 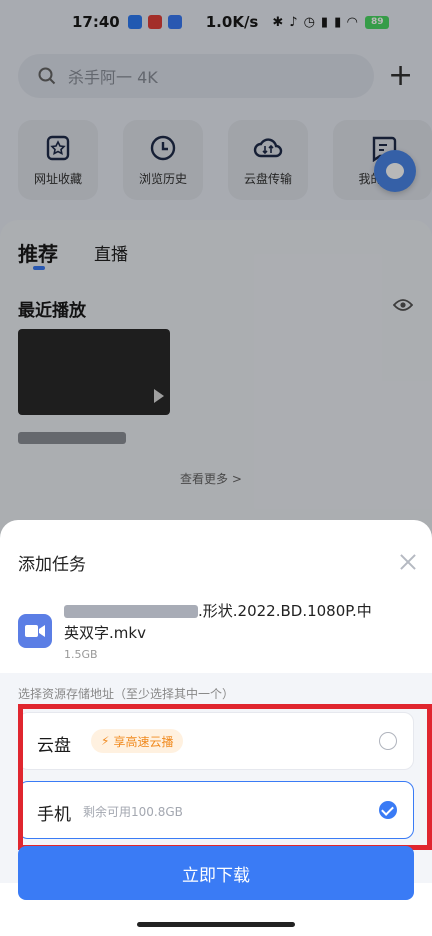 What do you see at coordinates (131, 611) in the screenshot?
I see `file-name-blurred` at bounding box center [131, 611].